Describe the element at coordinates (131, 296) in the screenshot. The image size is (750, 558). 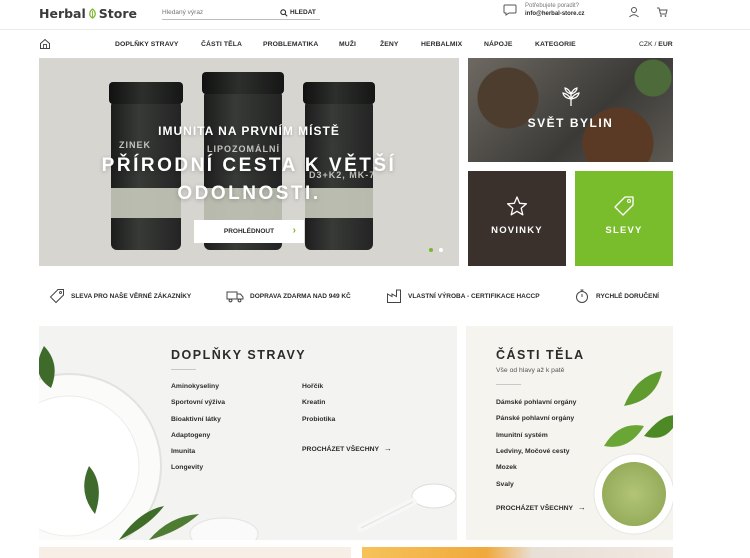
I see `benefit-loyalty-text: SLEVA PRO NAŠE VĚRNÉ ZÁKAZNÍKY` at that location.